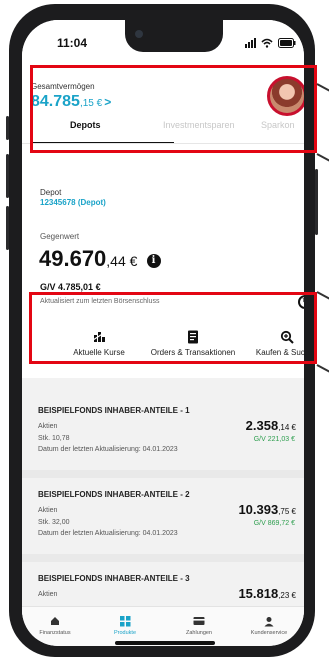 This screenshot has height=663, width=329. I want to click on profit-loss-label: G/V, so click(48, 287).